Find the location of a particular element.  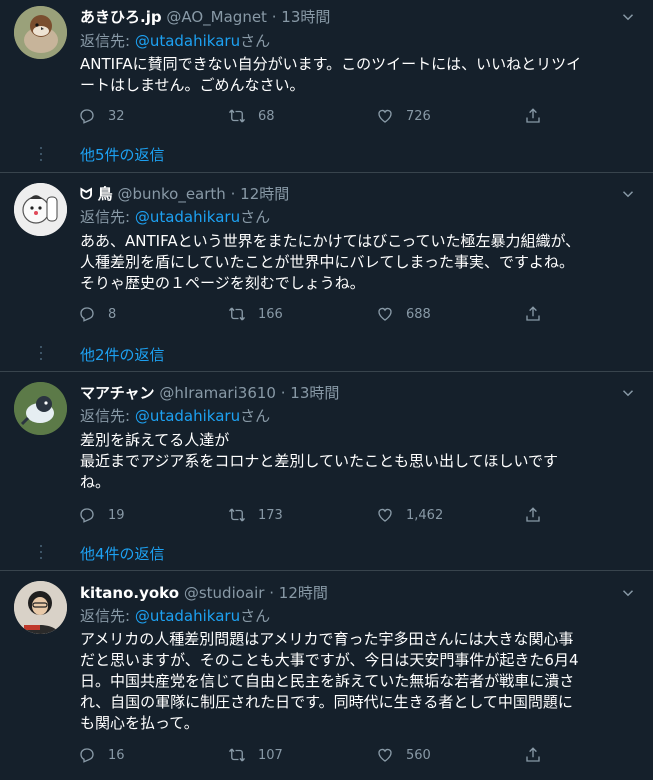

tweet-header: ᗢ 鳥 @bunko_earth · 12時間 is located at coordinates (184, 193).